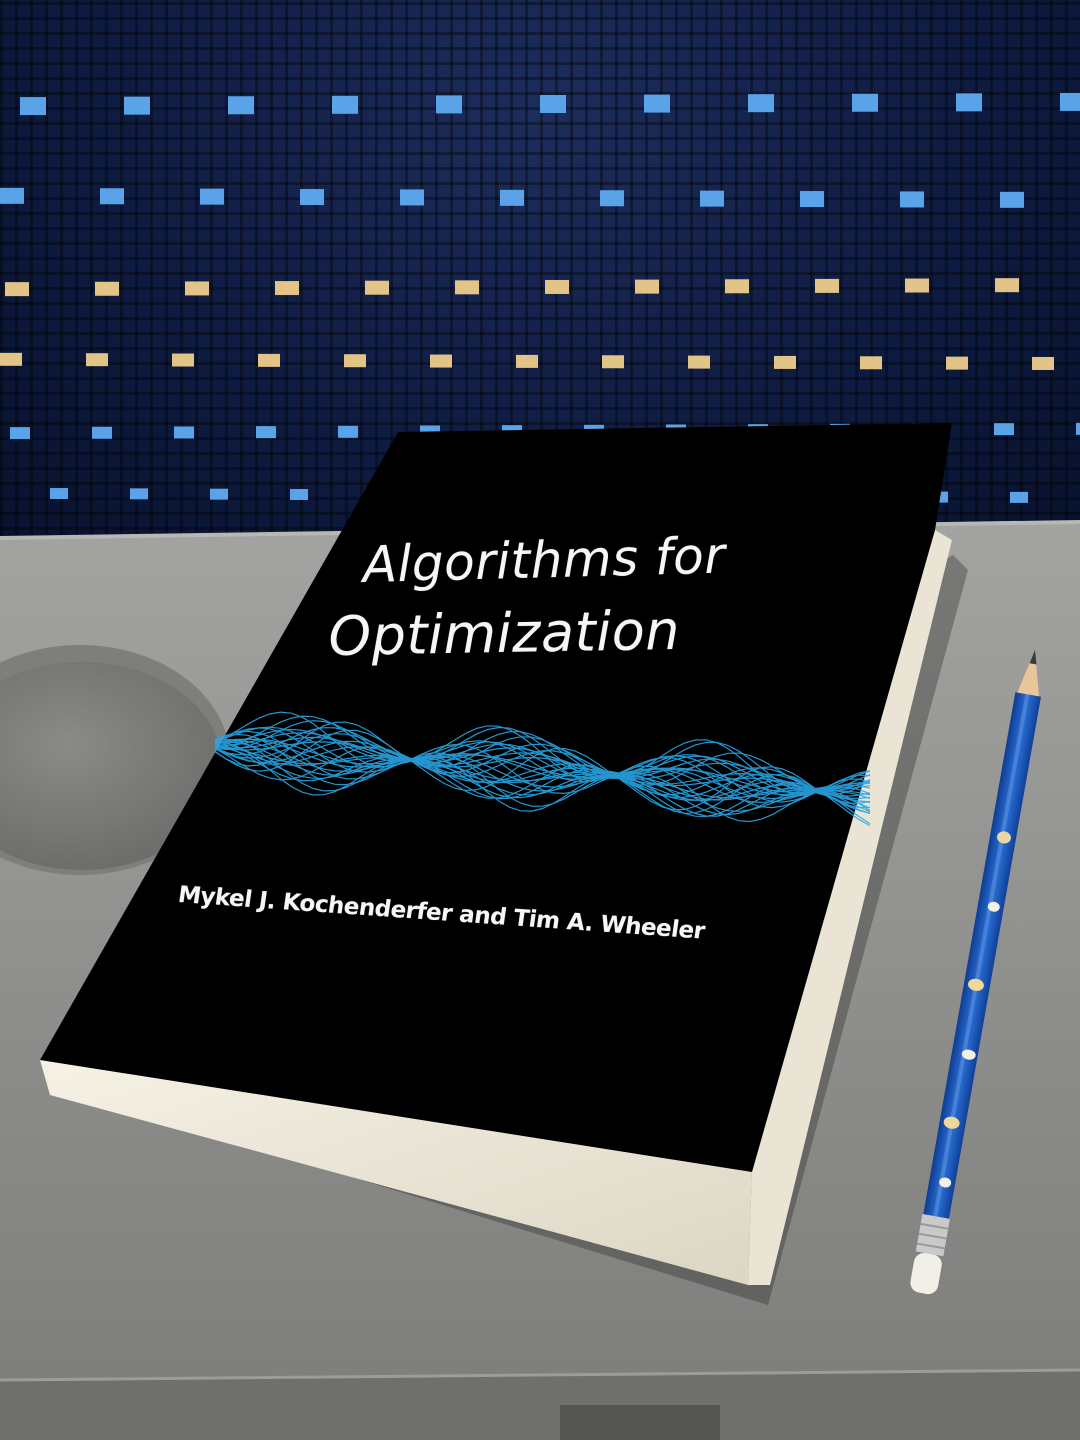 The image size is (1080, 1440). What do you see at coordinates (504, 633) in the screenshot?
I see `book-title-line2: Optimization` at bounding box center [504, 633].